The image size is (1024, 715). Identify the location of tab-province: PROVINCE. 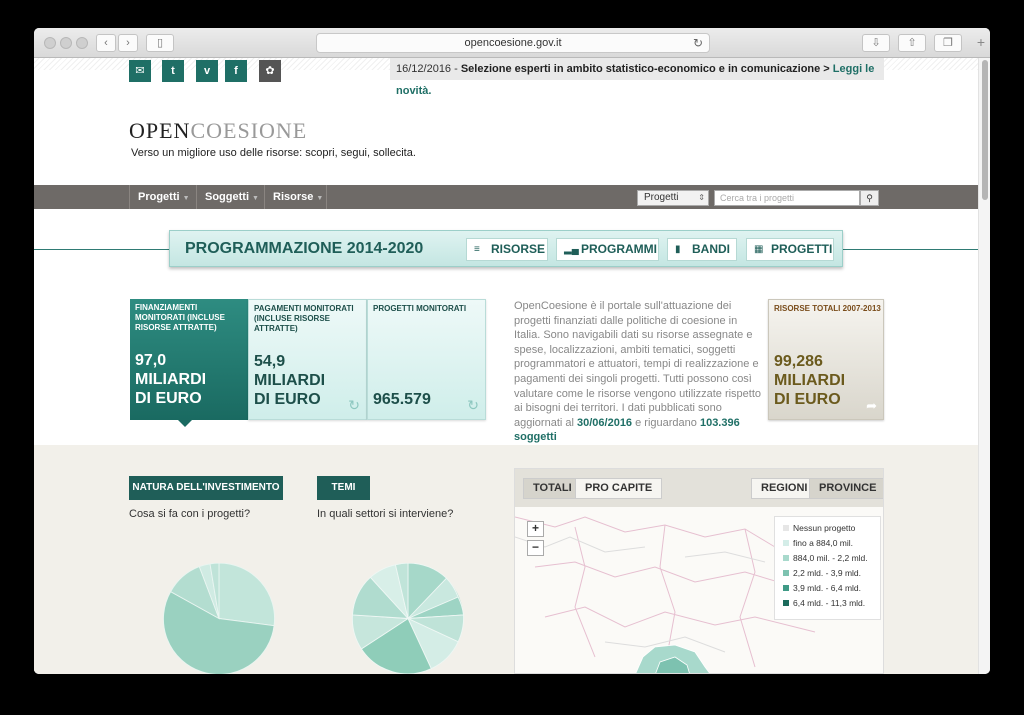
(846, 488).